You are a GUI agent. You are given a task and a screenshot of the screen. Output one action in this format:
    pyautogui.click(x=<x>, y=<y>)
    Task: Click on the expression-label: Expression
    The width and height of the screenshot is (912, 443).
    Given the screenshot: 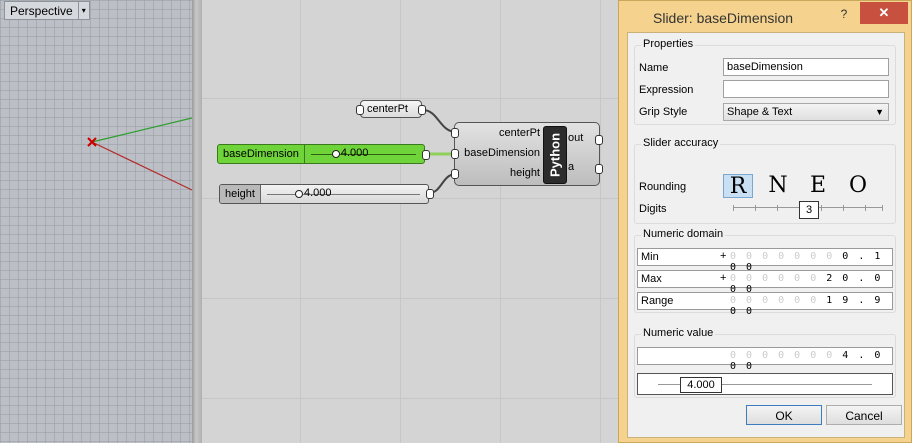 What is the action you would take?
    pyautogui.click(x=666, y=90)
    